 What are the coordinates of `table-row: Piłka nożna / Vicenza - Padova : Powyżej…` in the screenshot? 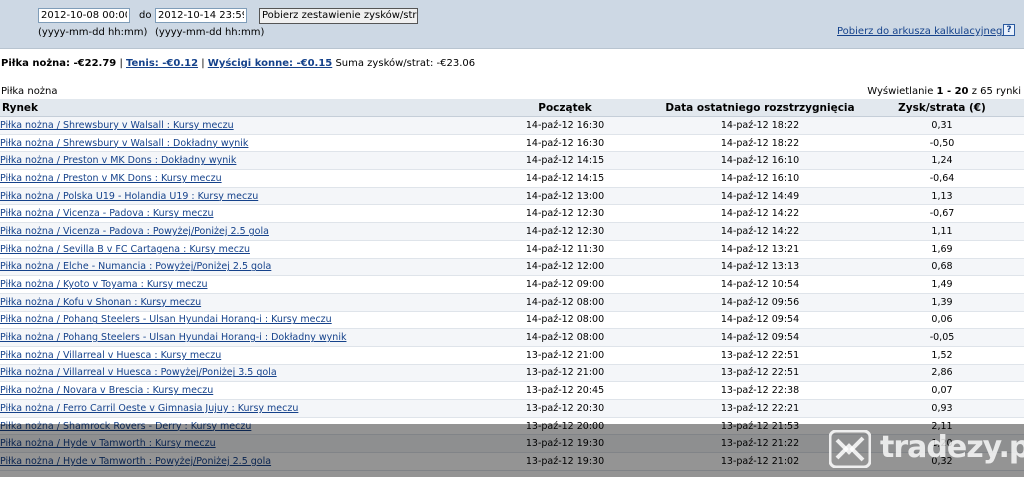 It's located at (512, 231).